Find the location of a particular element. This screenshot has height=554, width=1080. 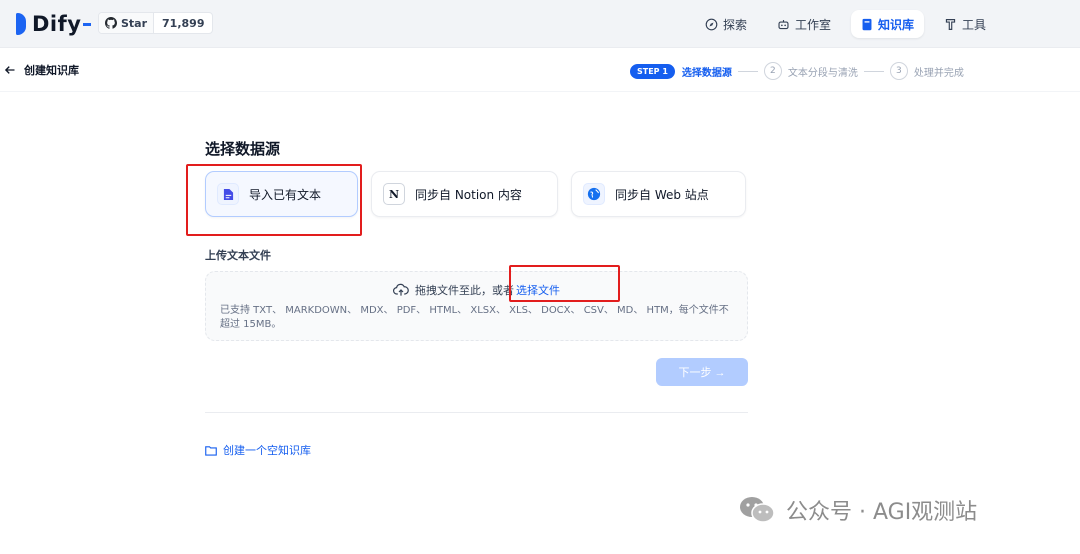

nav-tools: 工具 is located at coordinates (965, 24).